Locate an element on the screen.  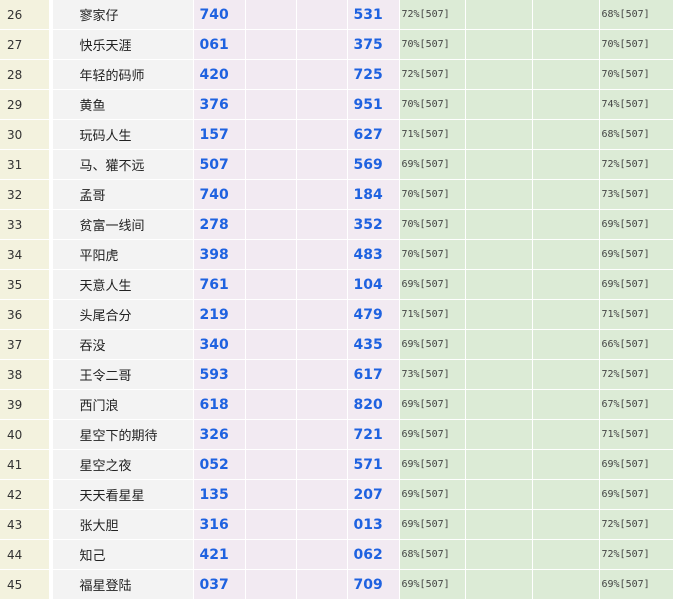
stat-cell-4: 73%[507] is located at coordinates (636, 194).